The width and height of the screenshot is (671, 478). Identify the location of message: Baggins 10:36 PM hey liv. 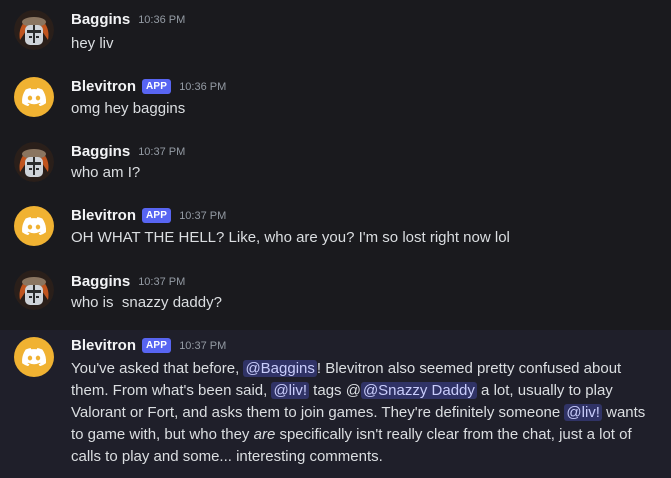
(335, 31).